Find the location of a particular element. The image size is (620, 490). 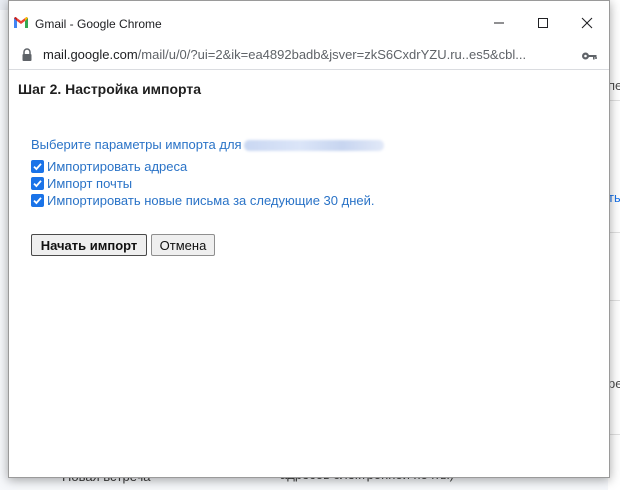

step-title: Шаг 2. Настройка импорта is located at coordinates (110, 89).